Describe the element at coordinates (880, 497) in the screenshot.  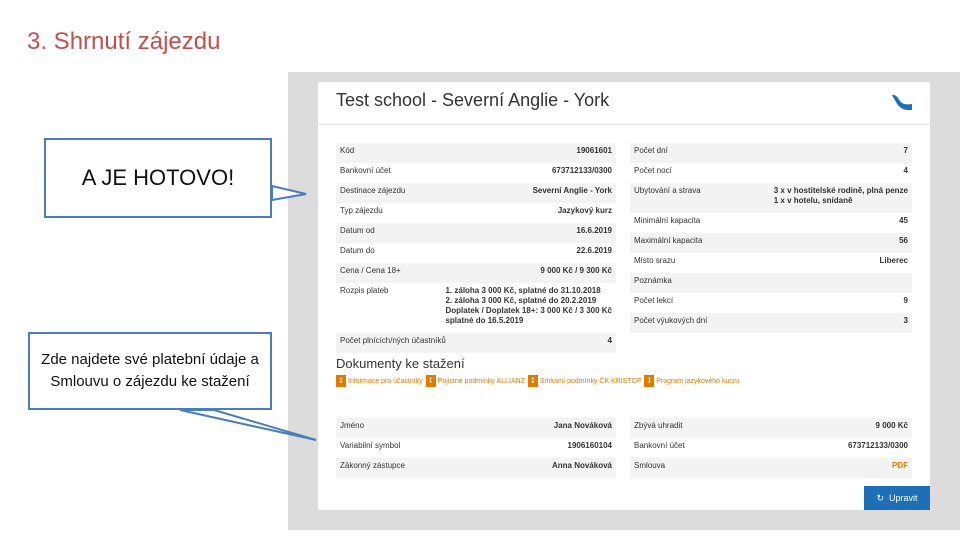
I see `edit-icon: ↻` at that location.